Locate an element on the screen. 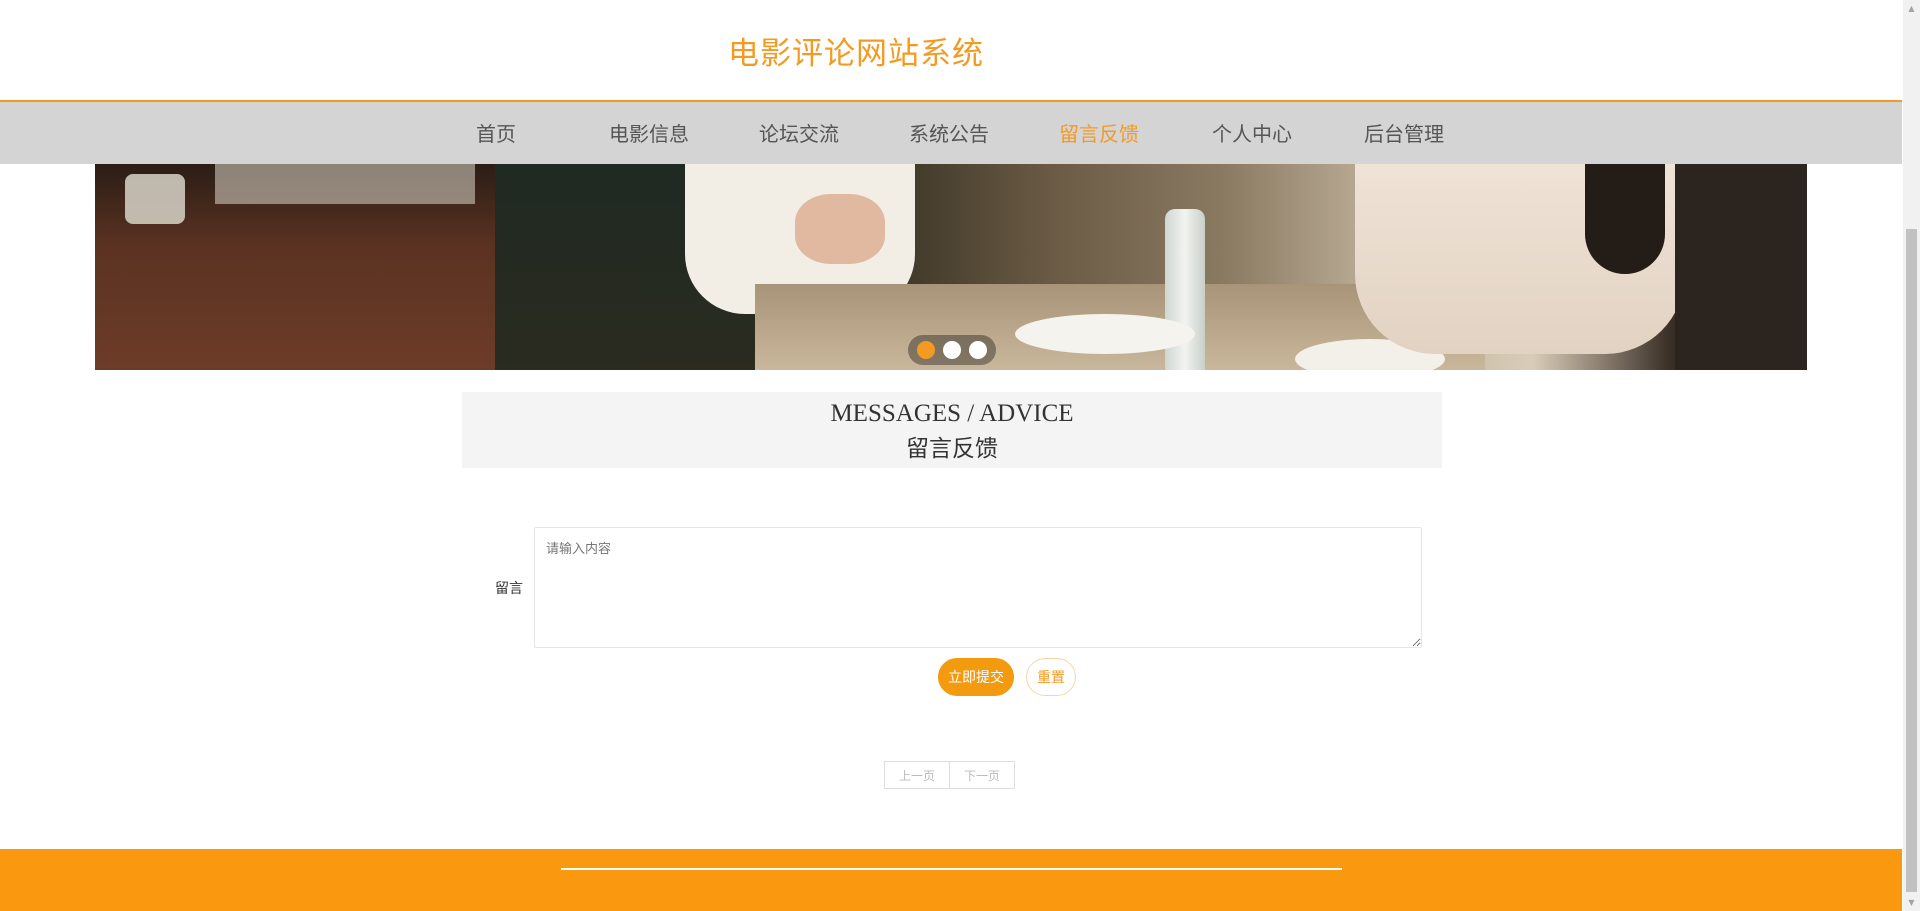 The width and height of the screenshot is (1920, 911). nav-item-movie-info: 电影信息 is located at coordinates (649, 132).